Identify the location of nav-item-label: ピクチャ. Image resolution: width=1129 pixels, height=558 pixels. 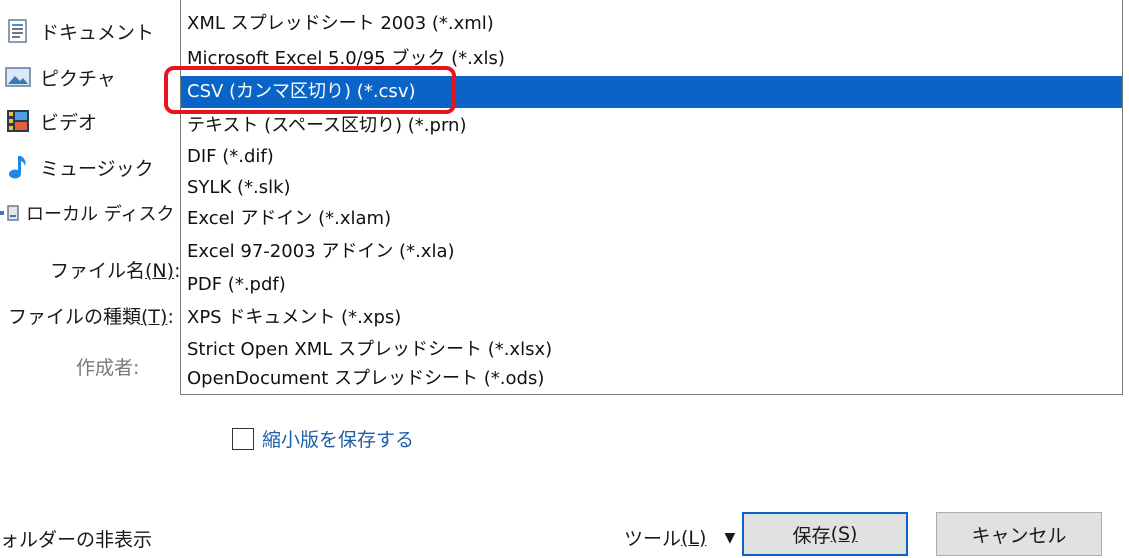
(78, 78).